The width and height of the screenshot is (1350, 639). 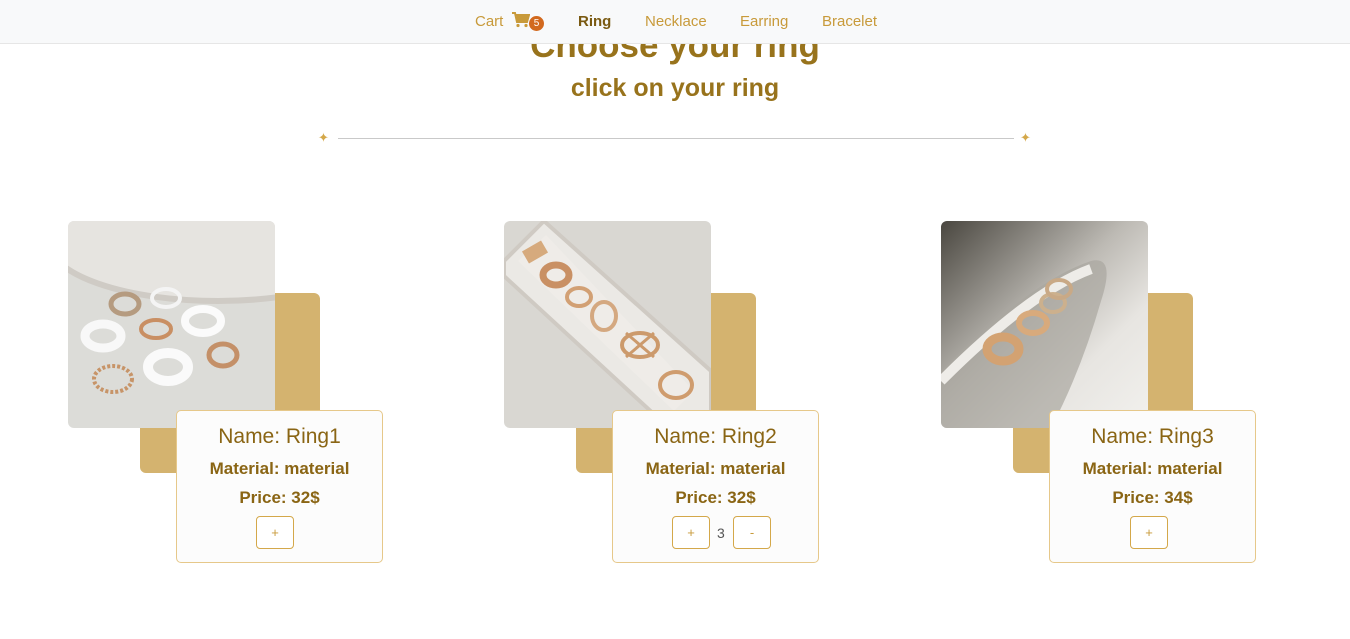 What do you see at coordinates (1152, 436) in the screenshot?
I see `product-name: Name: Ring3` at bounding box center [1152, 436].